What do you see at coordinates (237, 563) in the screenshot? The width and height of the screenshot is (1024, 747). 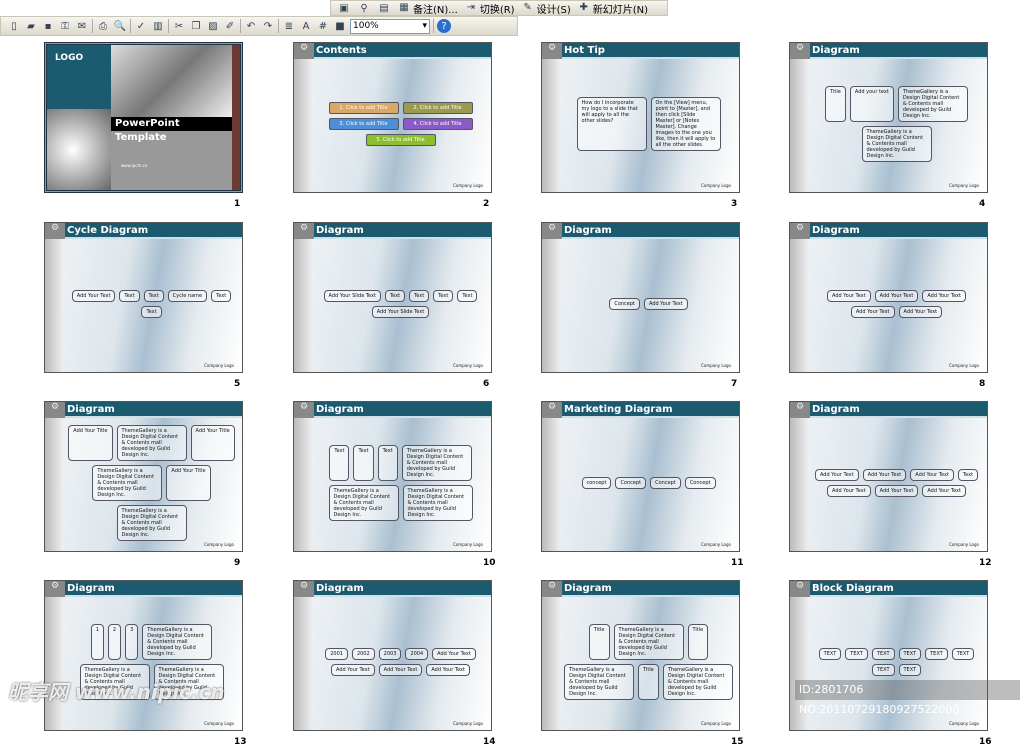 I see `slide-number: 9` at bounding box center [237, 563].